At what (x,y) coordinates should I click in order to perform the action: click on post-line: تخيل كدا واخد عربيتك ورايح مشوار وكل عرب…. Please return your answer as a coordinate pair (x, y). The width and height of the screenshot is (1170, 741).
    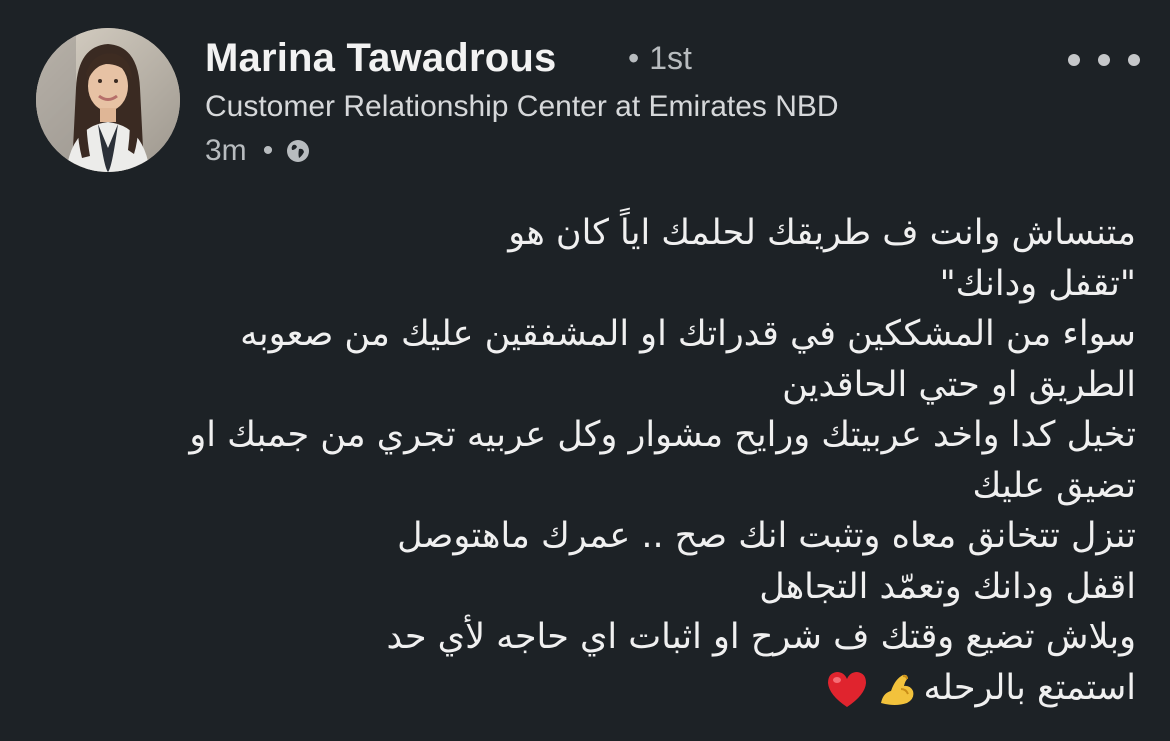
    Looking at the image, I should click on (662, 435).